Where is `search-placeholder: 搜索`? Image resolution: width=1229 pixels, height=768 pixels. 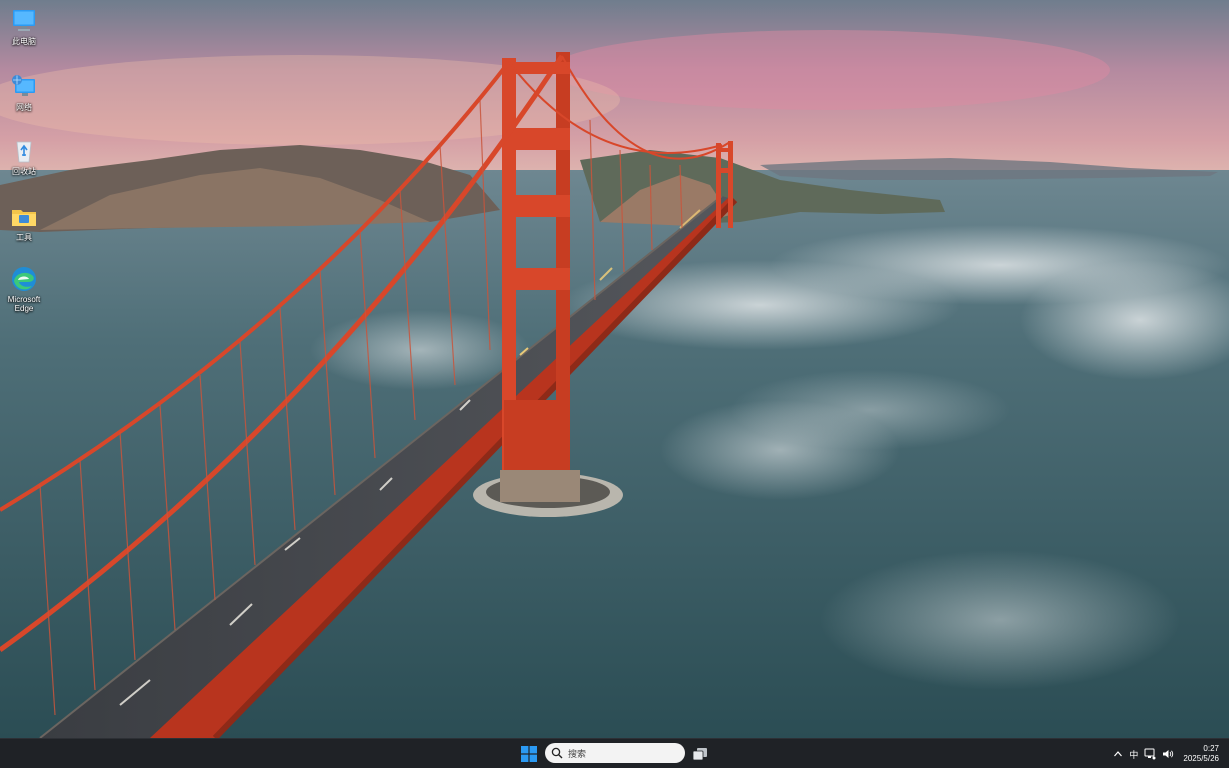
search-placeholder: 搜索 is located at coordinates (577, 753).